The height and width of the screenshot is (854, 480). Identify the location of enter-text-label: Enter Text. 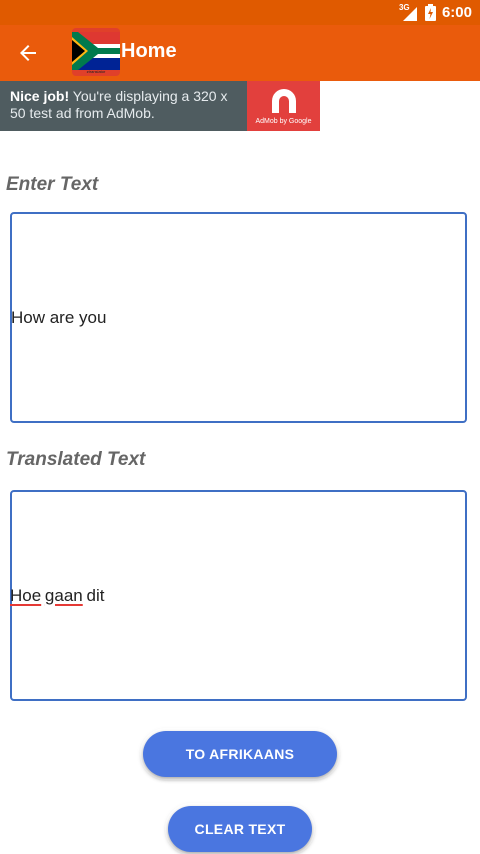
(52, 184).